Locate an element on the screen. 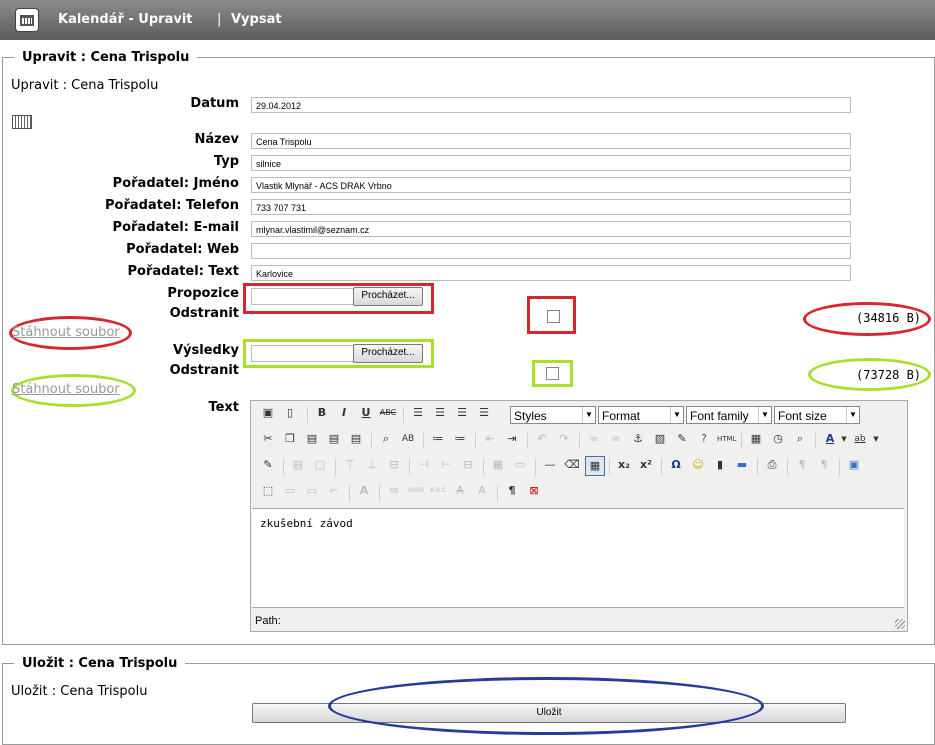 This screenshot has height=745, width=935. org-text-input: Karlovice is located at coordinates (551, 273).